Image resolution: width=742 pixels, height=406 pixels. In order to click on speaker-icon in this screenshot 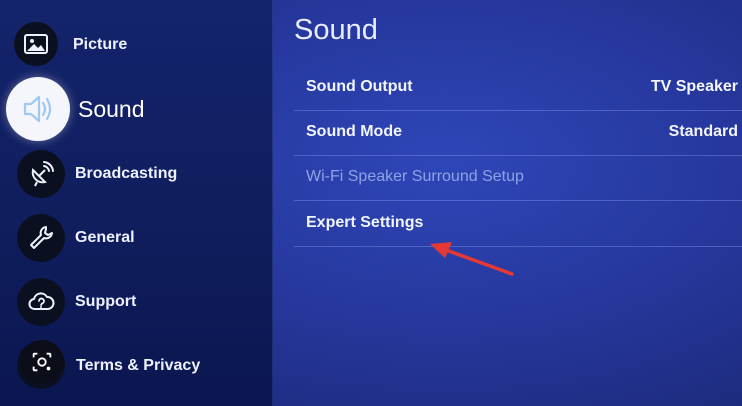, I will do `click(38, 109)`.